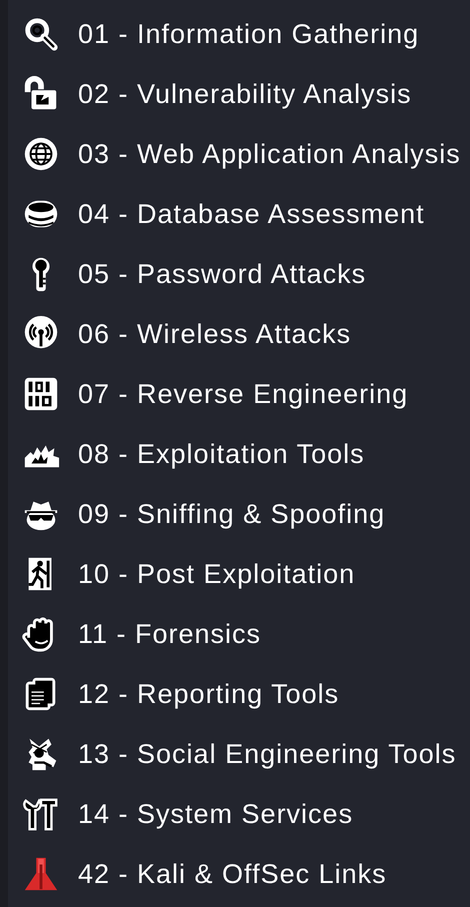 The width and height of the screenshot is (470, 907). What do you see at coordinates (251, 214) in the screenshot?
I see `menu-item: 04 - Database Assessment` at bounding box center [251, 214].